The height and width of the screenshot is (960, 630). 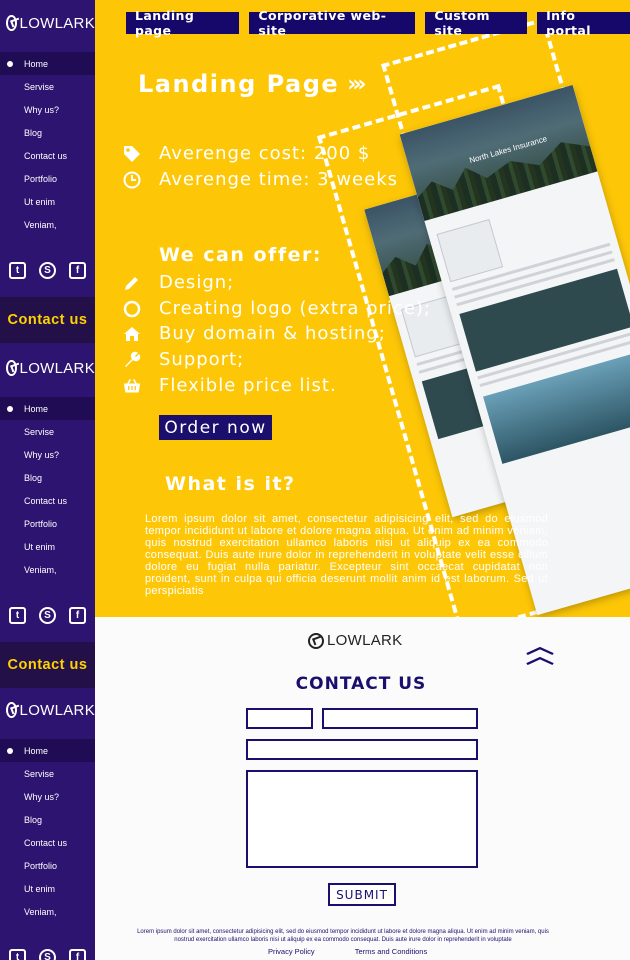 What do you see at coordinates (230, 484) in the screenshot?
I see `what-is-it-title: What is it?` at bounding box center [230, 484].